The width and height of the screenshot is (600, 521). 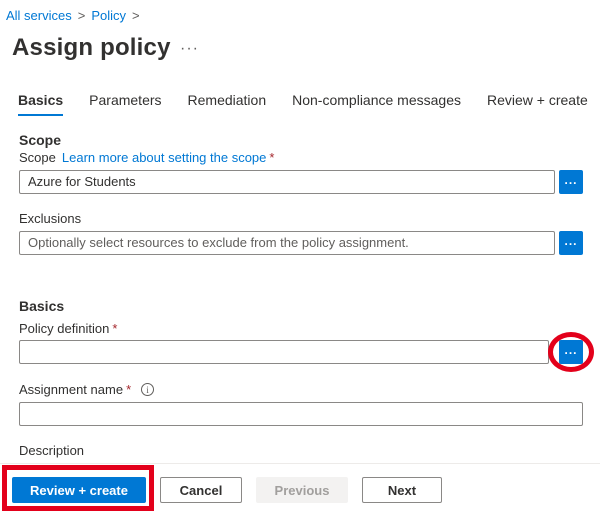 I want to click on footer-divider, so click(x=300, y=463).